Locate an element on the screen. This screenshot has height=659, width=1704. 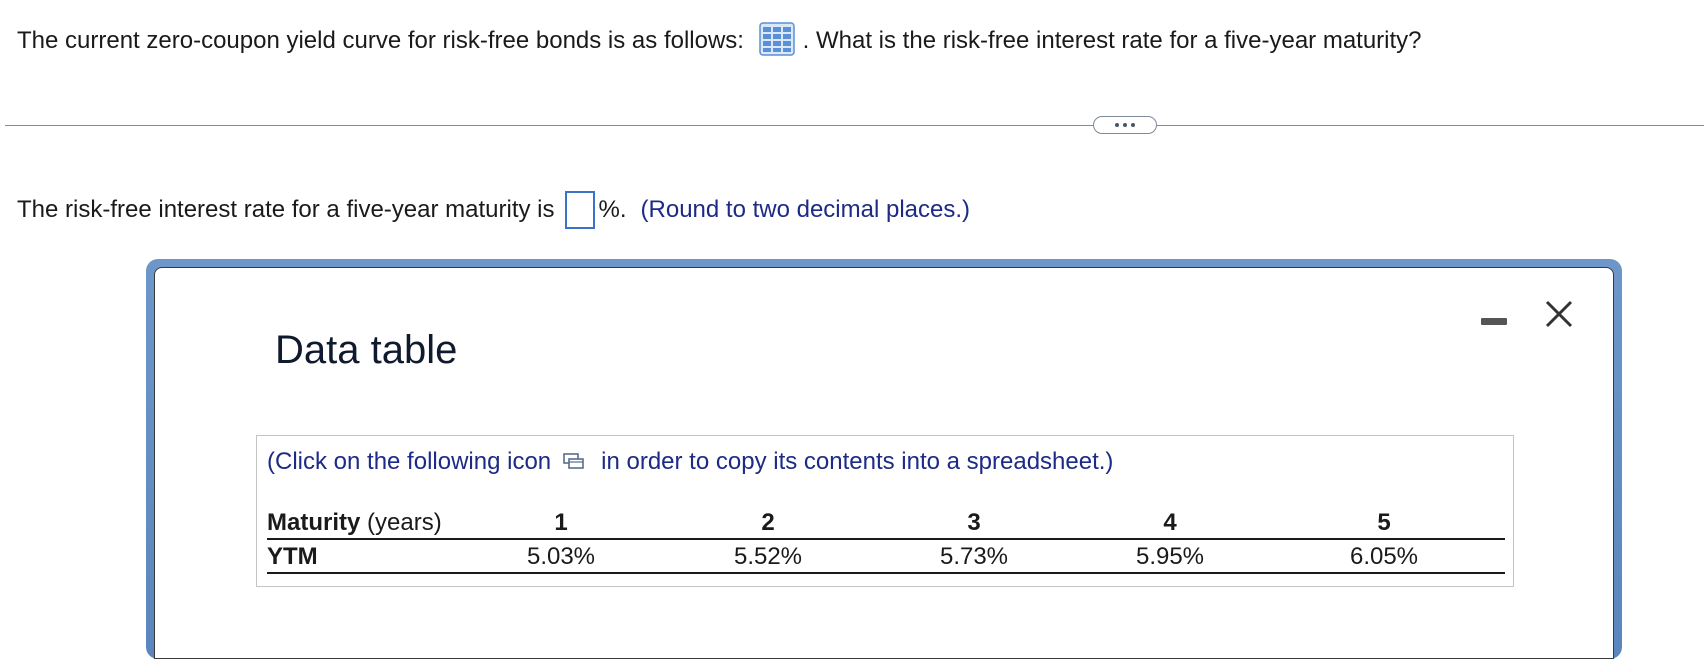
maturity-cell: 1 is located at coordinates (561, 522).